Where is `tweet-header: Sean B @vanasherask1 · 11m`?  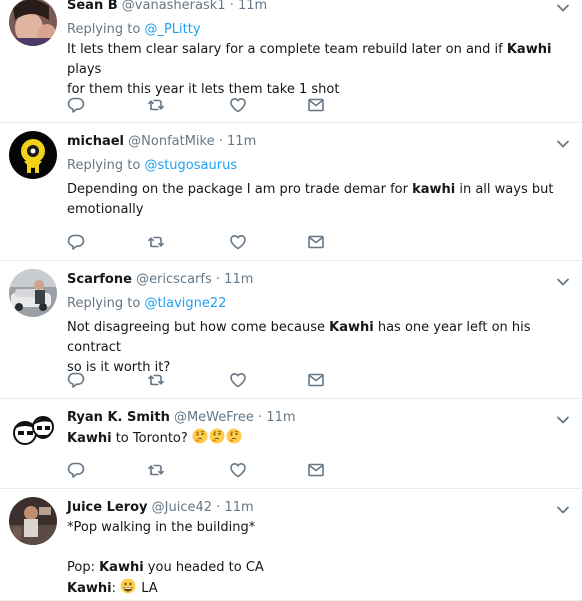 tweet-header: Sean B @vanasherask1 · 11m is located at coordinates (167, 7).